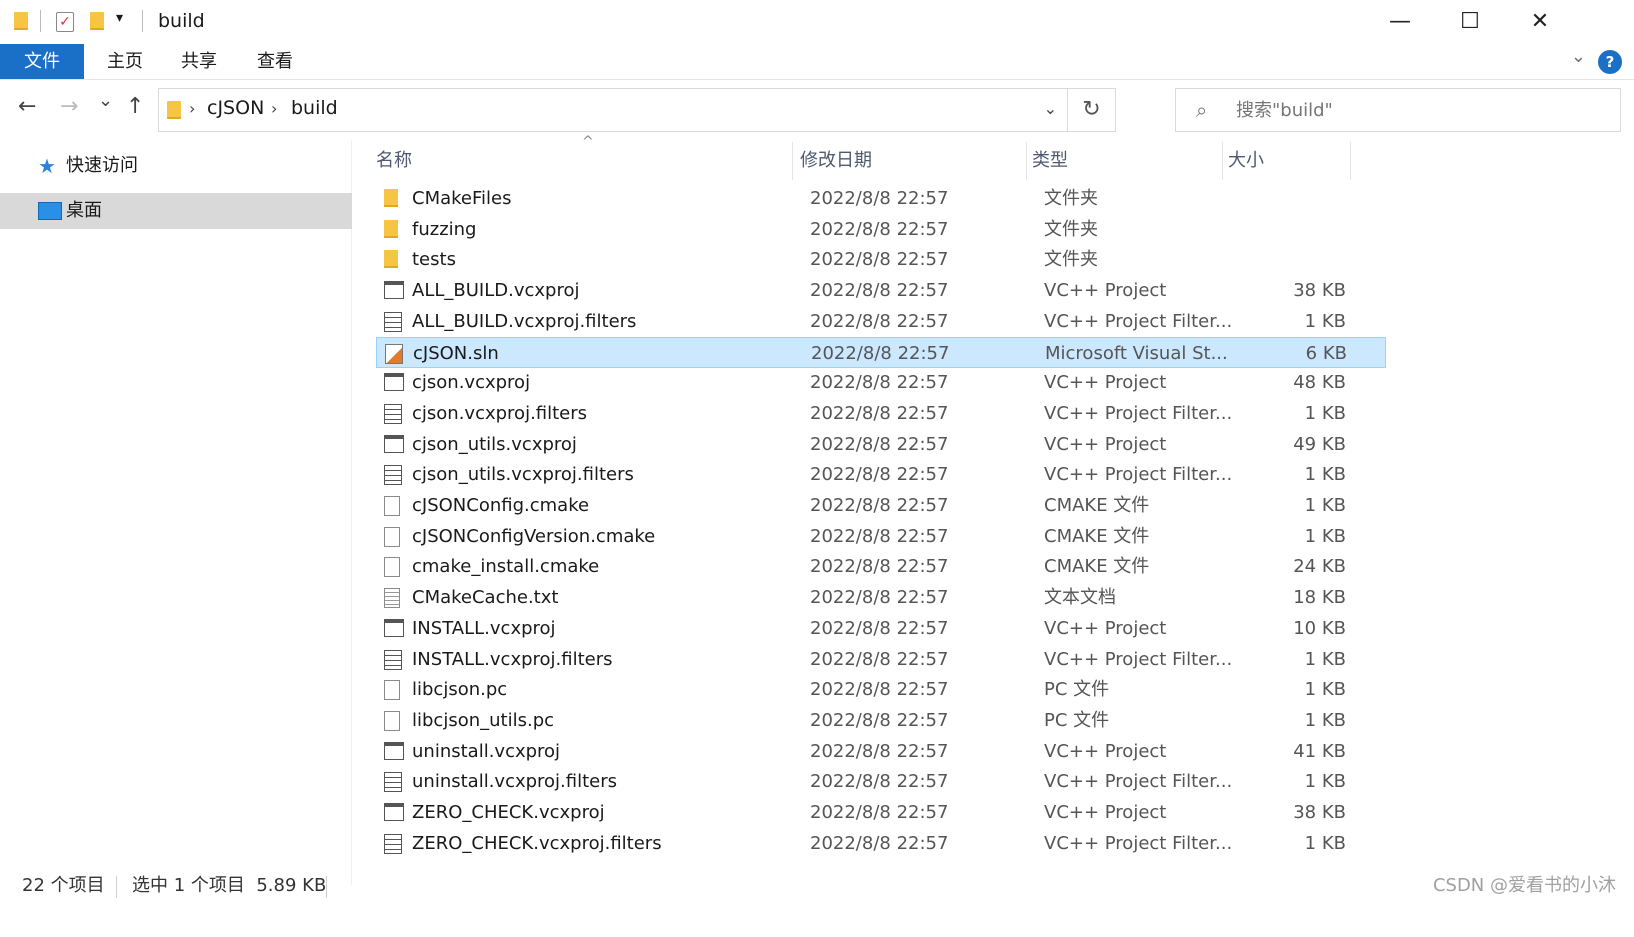  I want to click on breadcrumb-cjson: cJSON, so click(235, 108).